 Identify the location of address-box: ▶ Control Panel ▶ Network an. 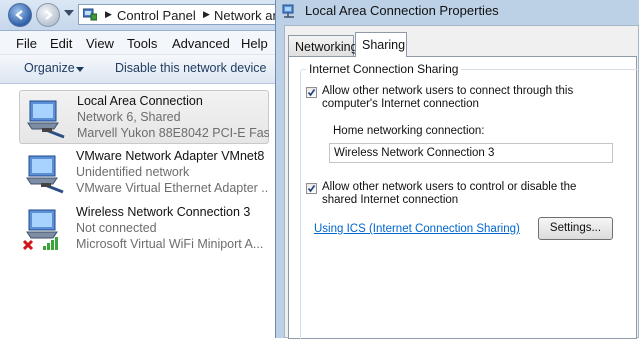
(178, 14).